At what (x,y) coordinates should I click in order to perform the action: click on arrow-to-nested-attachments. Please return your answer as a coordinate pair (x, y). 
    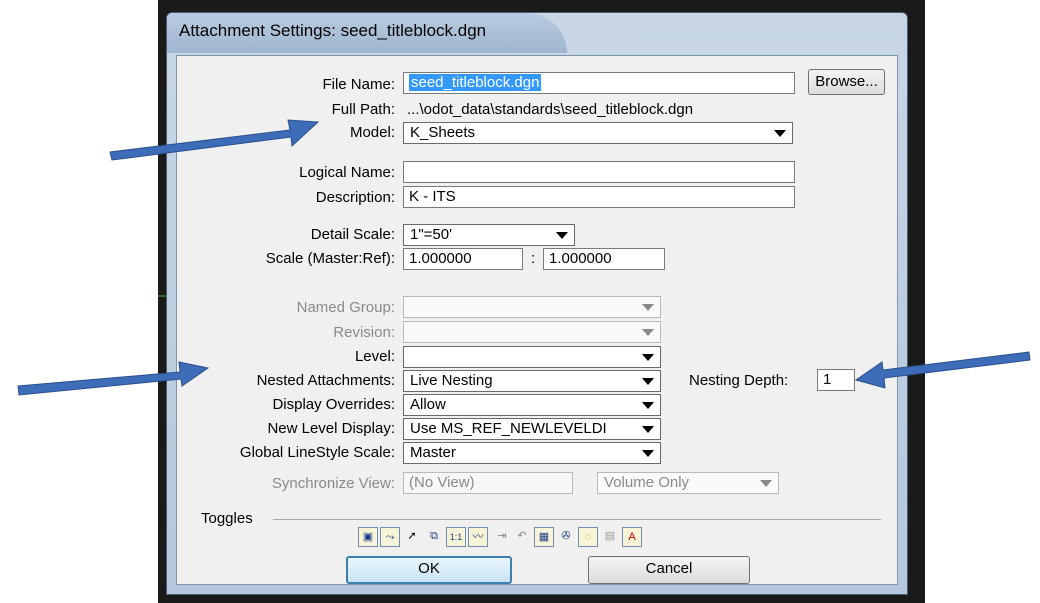
    Looking at the image, I should click on (113, 378).